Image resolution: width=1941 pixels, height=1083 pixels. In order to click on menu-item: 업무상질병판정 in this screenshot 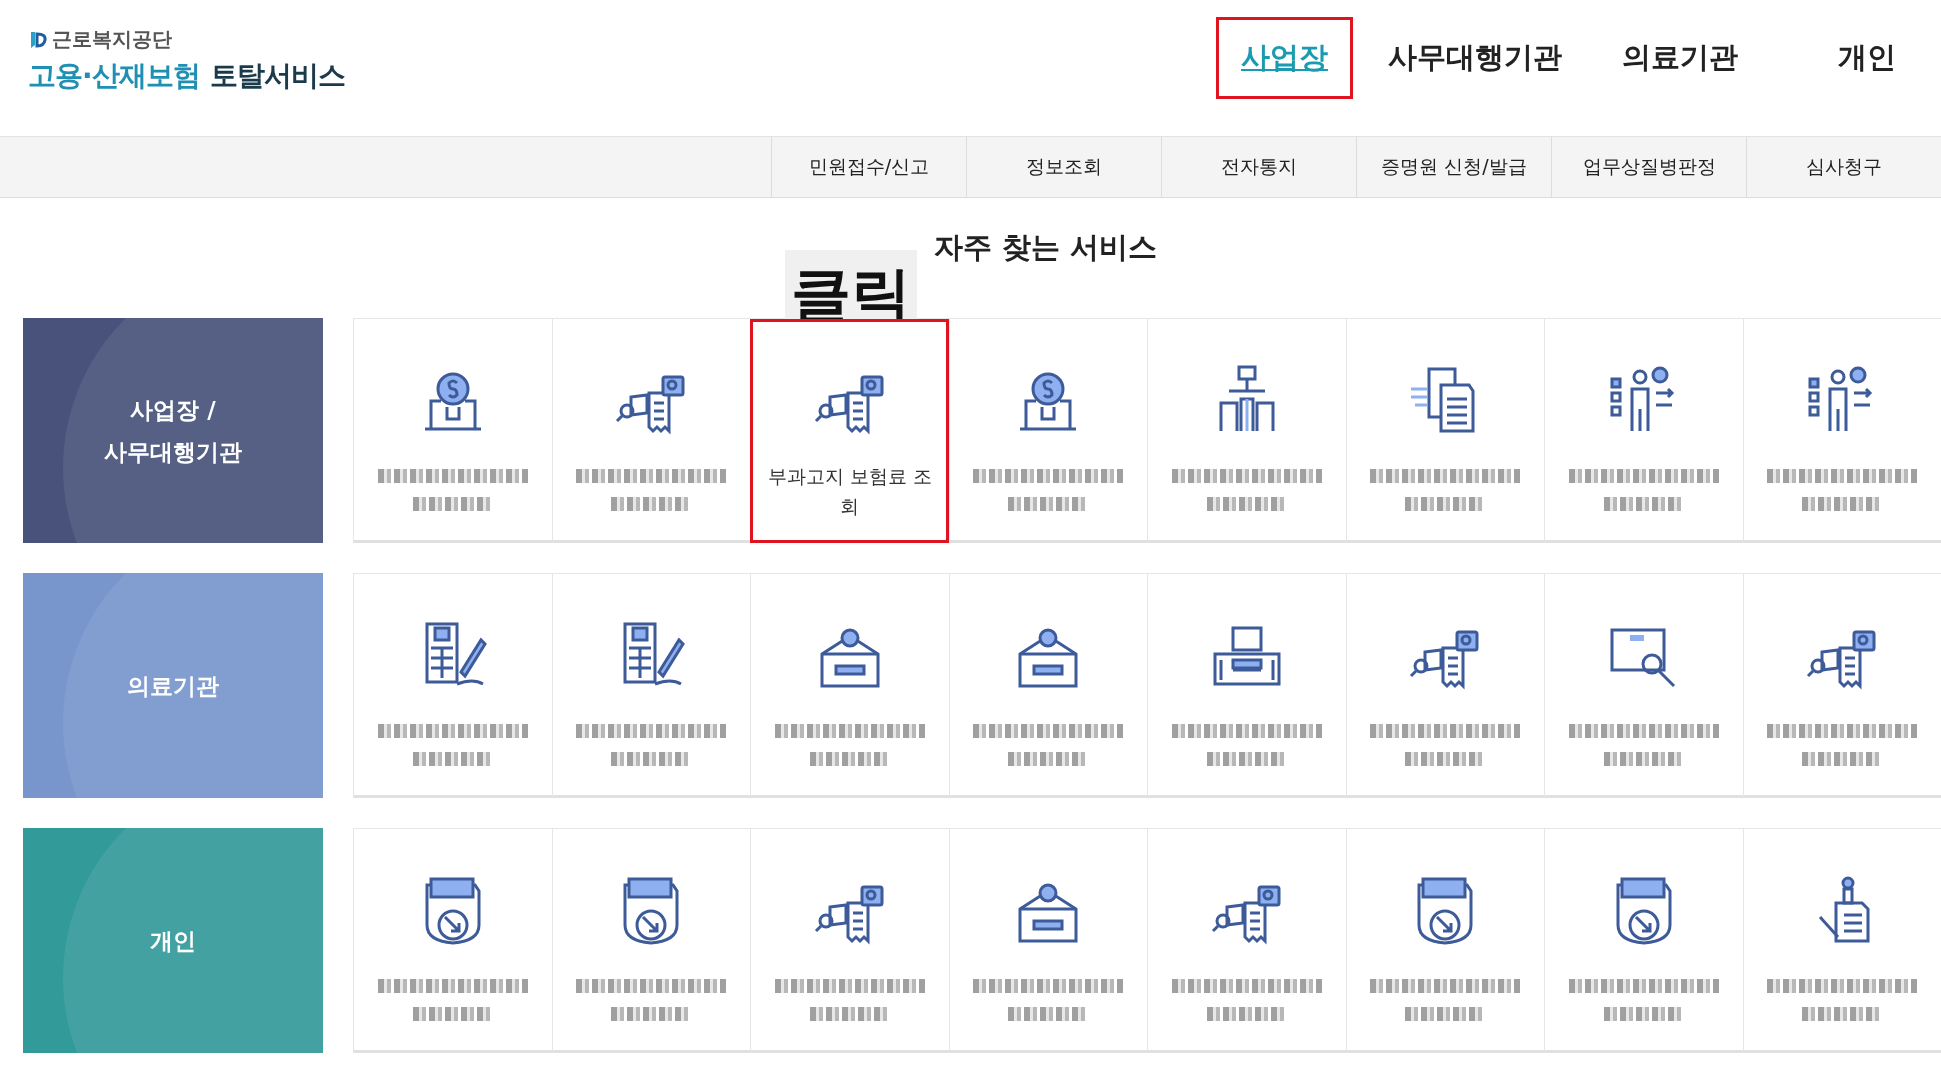, I will do `click(1648, 167)`.